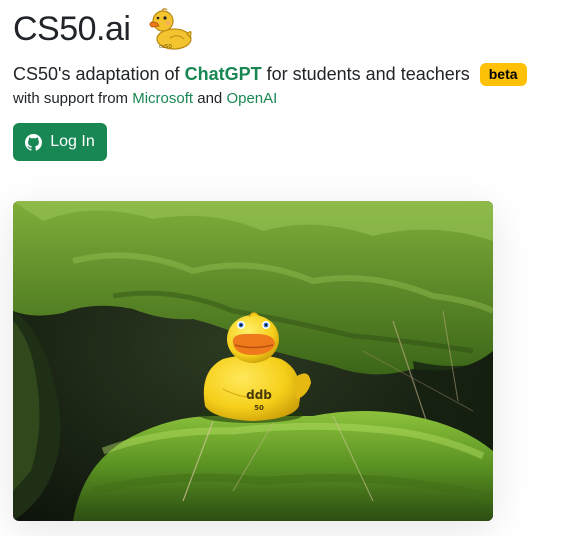 Image resolution: width=564 pixels, height=536 pixels. I want to click on support-prefix: with support from, so click(71, 98).